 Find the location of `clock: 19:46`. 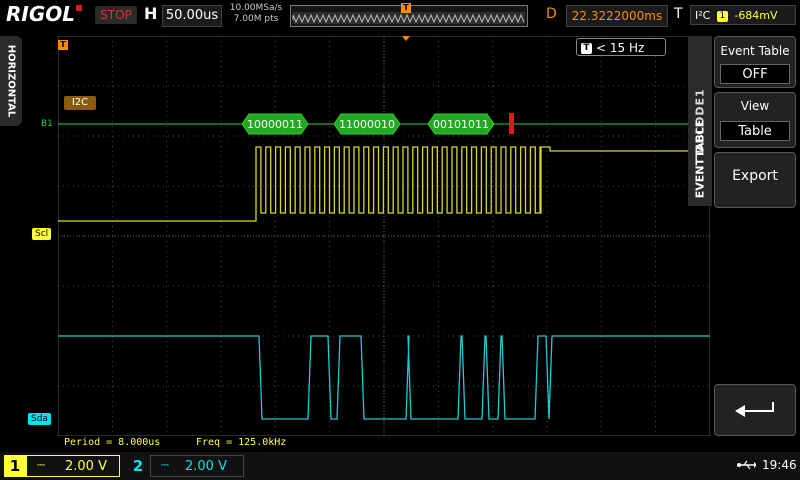

clock: 19:46 is located at coordinates (779, 465).